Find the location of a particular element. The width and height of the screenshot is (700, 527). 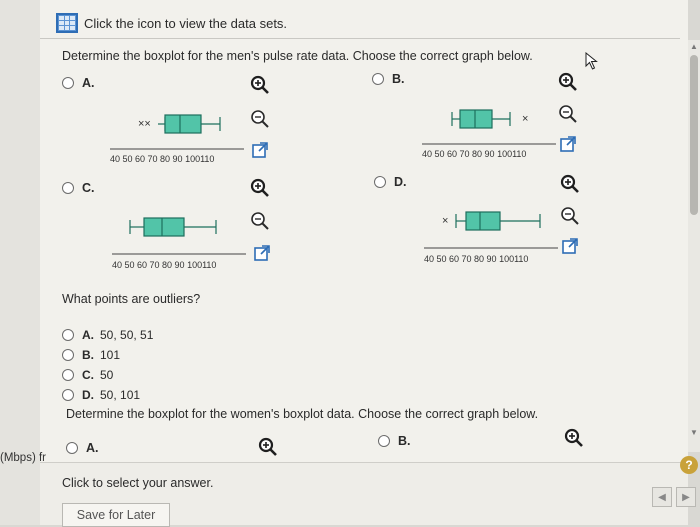

header-divider is located at coordinates (360, 38).